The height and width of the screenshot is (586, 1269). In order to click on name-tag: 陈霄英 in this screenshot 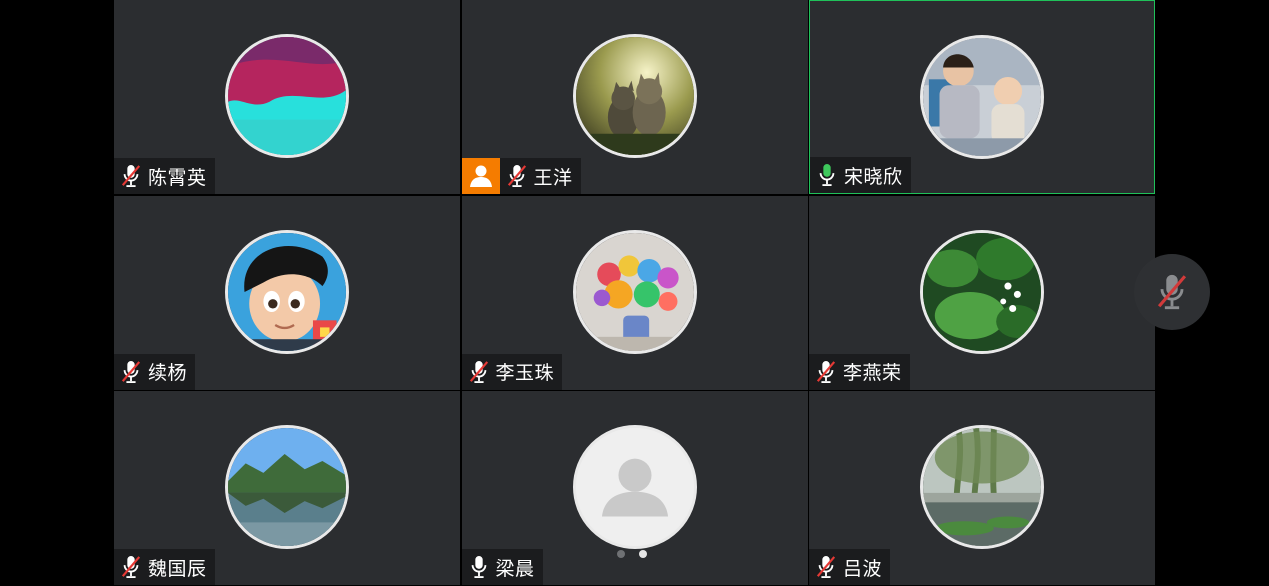, I will do `click(164, 176)`.